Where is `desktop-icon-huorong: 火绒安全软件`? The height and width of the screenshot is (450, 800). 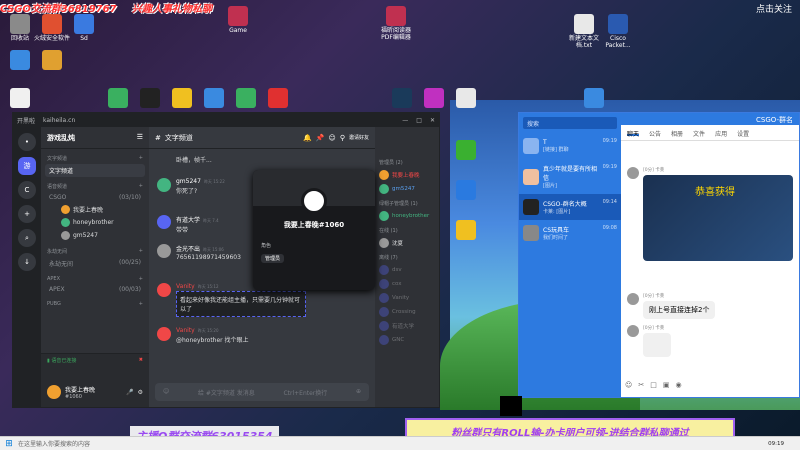
desktop-icon-huorong: 火绒安全软件 is located at coordinates (52, 28).